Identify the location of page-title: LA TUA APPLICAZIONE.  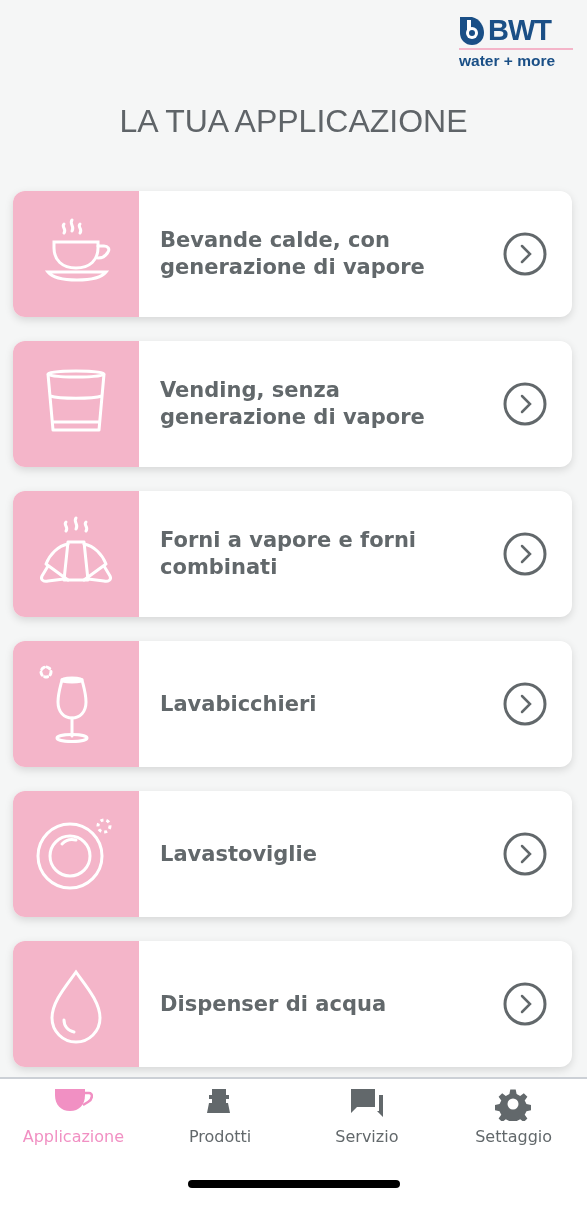
(293, 121).